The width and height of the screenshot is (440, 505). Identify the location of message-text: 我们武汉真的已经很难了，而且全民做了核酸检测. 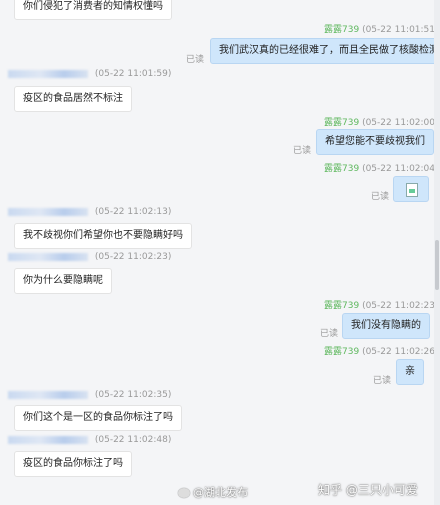
(329, 50).